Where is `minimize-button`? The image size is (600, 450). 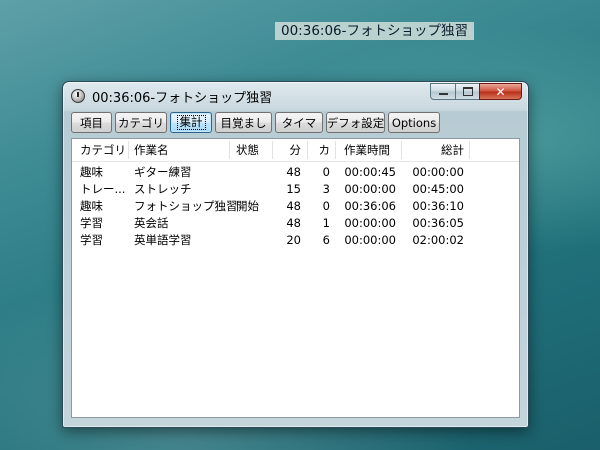
minimize-button is located at coordinates (443, 91).